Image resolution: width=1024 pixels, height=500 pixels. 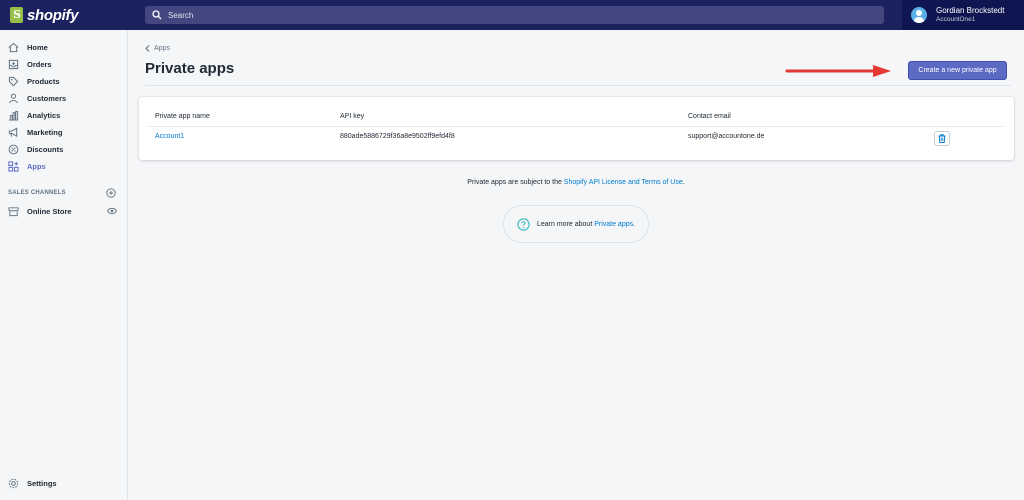 I want to click on sidebar-item-analytics: Analytics, so click(x=34, y=115).